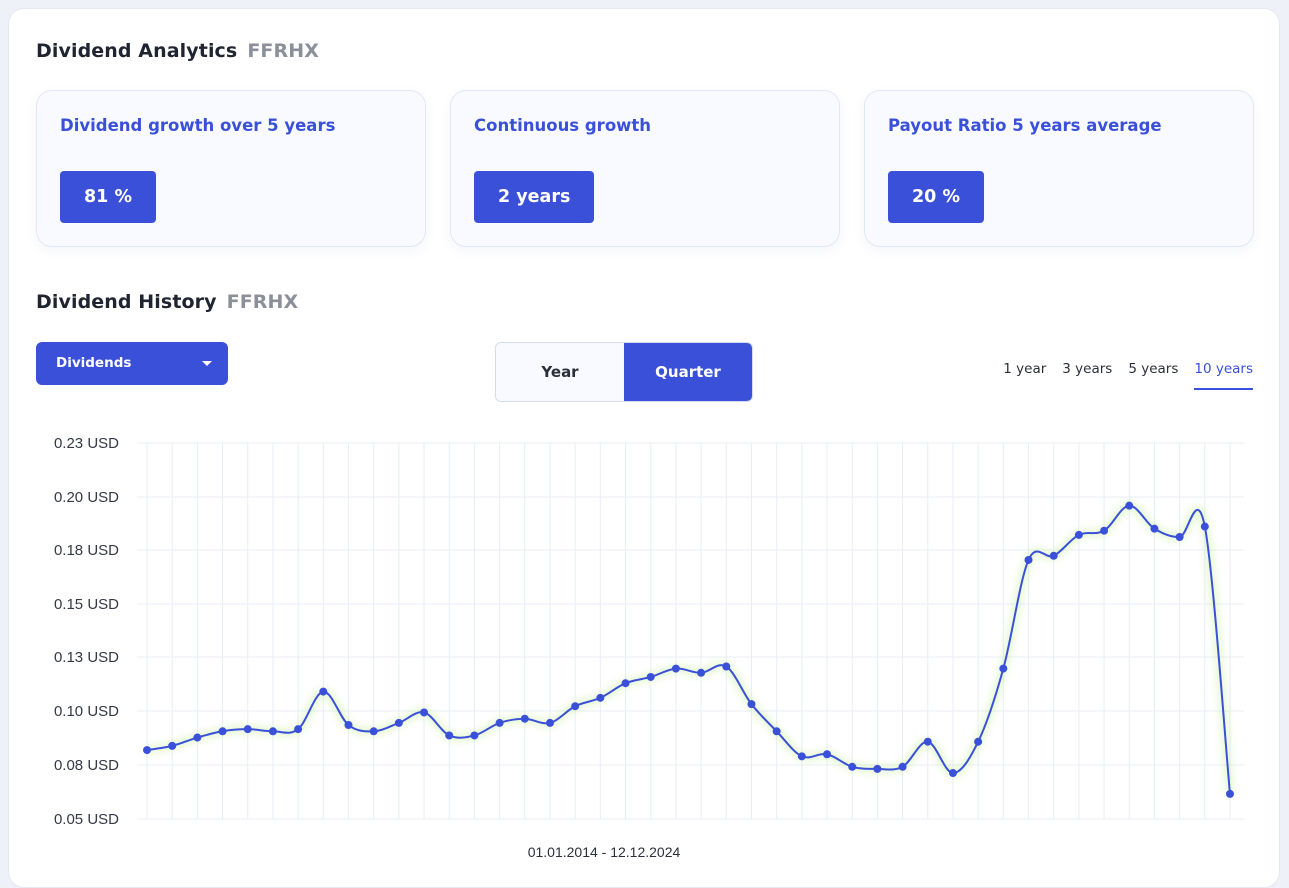 Image resolution: width=1289 pixels, height=888 pixels. Describe the element at coordinates (86, 765) in the screenshot. I see `y-tick-label: 0.08 USD` at that location.